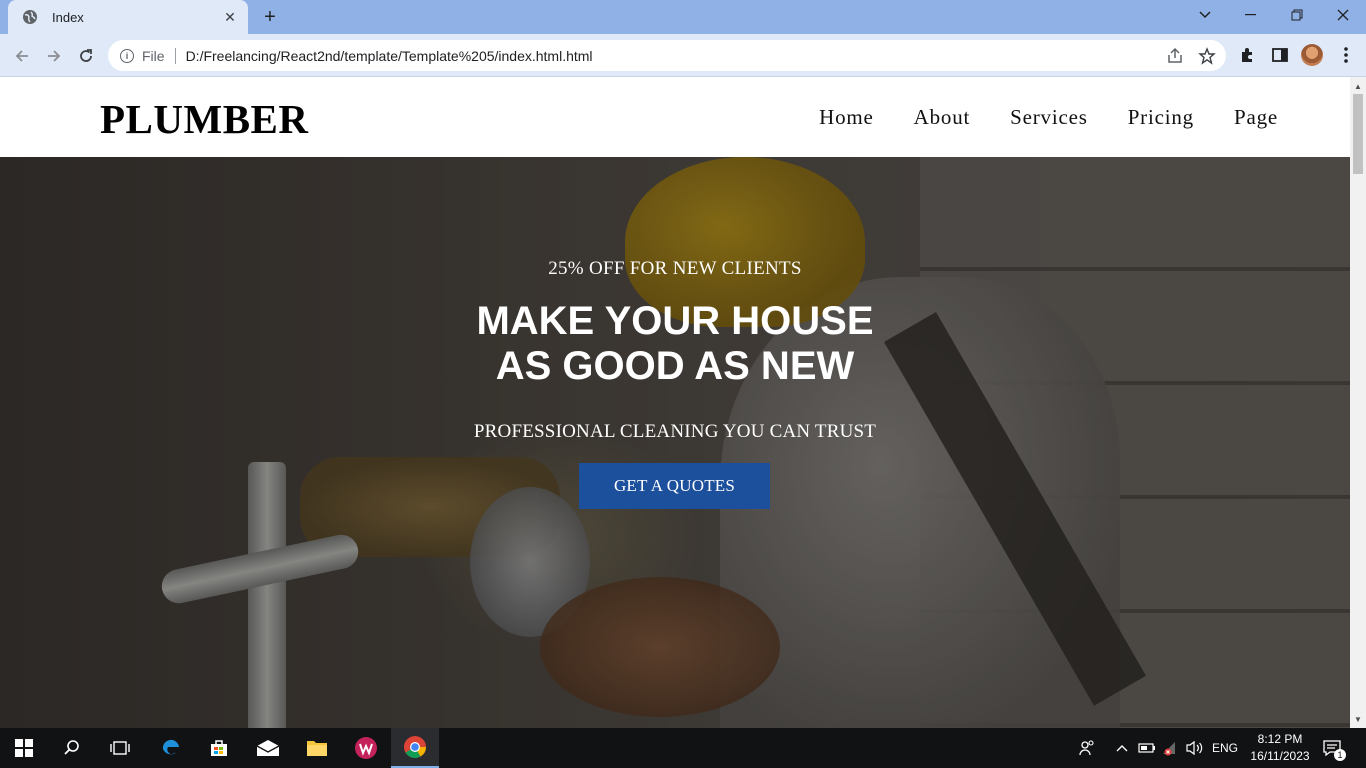 The image size is (1366, 768). What do you see at coordinates (1358, 134) in the screenshot?
I see `scrollbar-thumb` at bounding box center [1358, 134].